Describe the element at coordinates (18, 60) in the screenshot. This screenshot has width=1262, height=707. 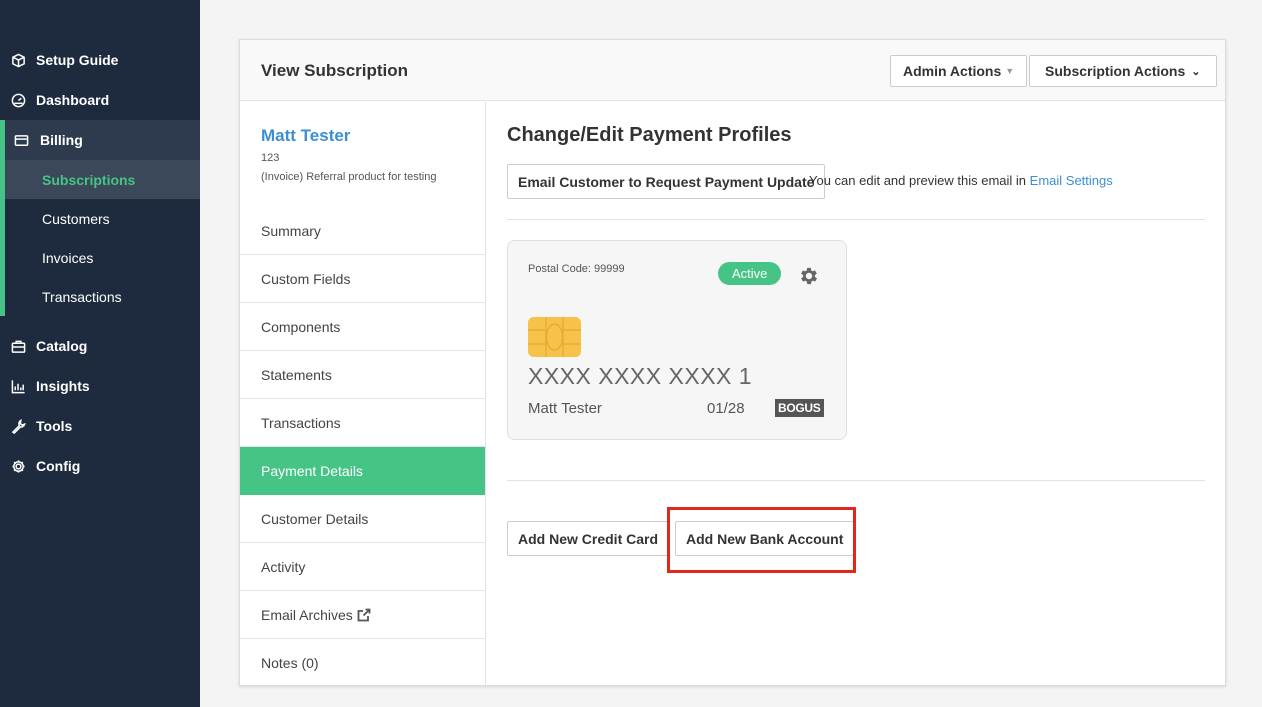
I see `box-icon` at that location.